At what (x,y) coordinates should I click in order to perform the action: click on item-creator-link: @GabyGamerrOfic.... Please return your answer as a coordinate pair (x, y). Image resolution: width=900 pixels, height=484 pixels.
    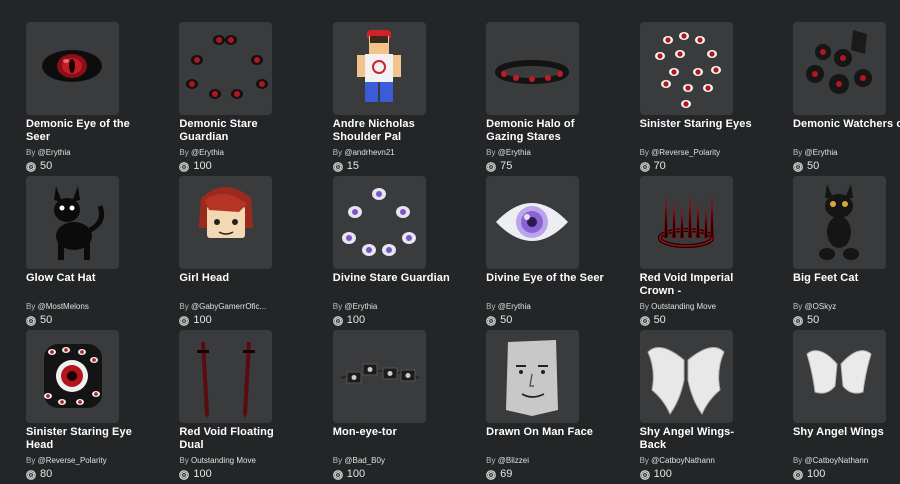
    Looking at the image, I should click on (228, 306).